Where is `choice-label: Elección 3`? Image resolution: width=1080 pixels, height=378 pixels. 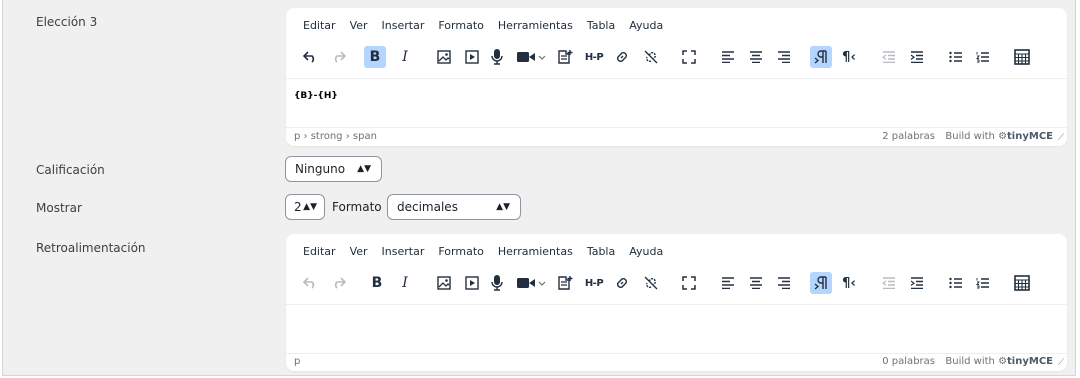
choice-label: Elección 3 is located at coordinates (67, 22).